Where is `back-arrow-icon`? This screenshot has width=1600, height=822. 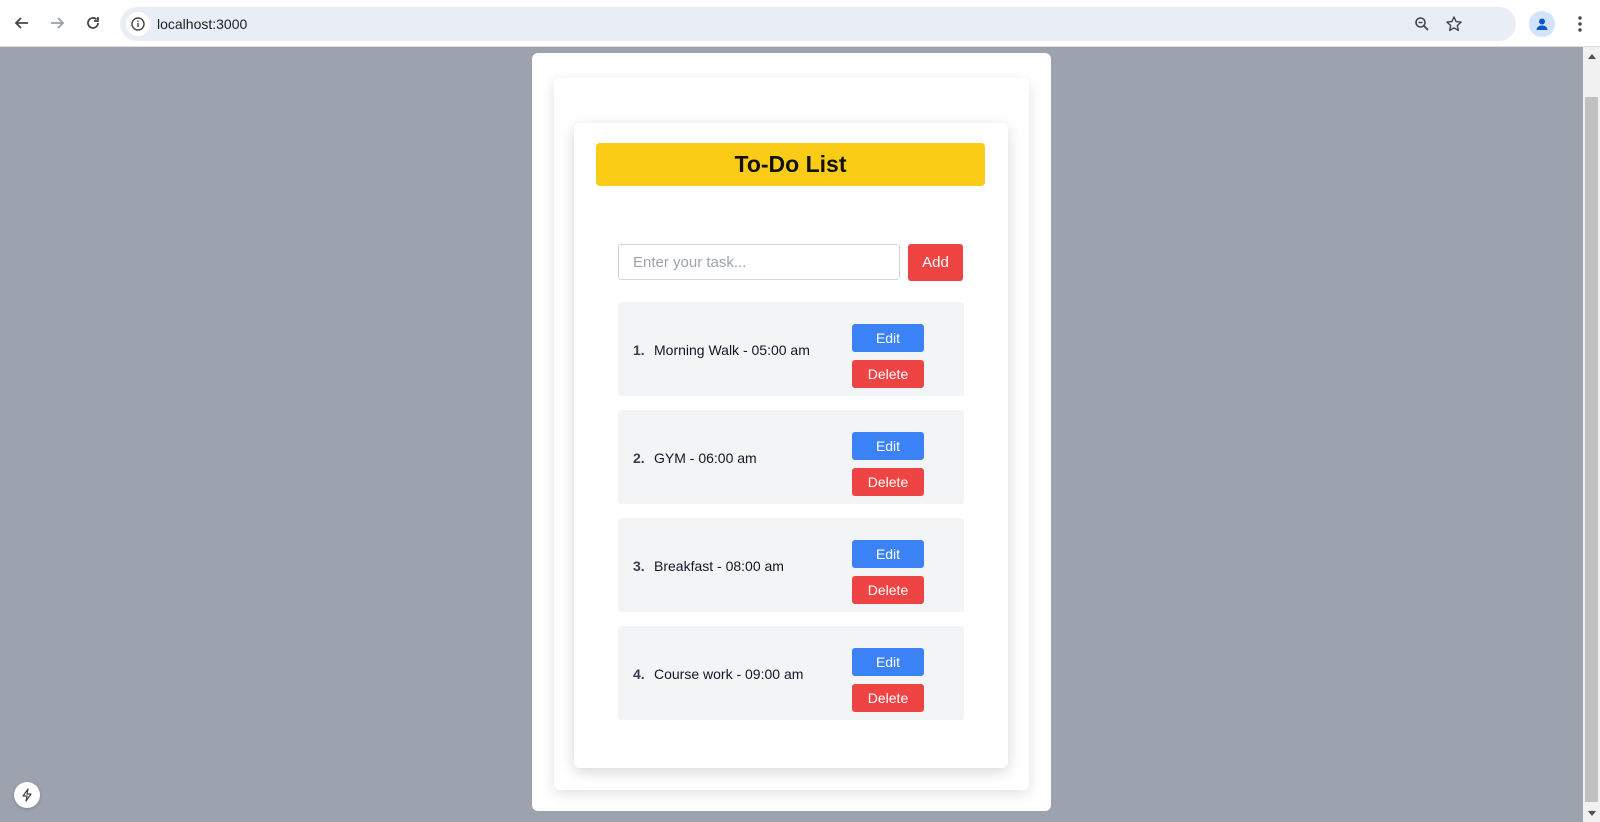 back-arrow-icon is located at coordinates (22, 23).